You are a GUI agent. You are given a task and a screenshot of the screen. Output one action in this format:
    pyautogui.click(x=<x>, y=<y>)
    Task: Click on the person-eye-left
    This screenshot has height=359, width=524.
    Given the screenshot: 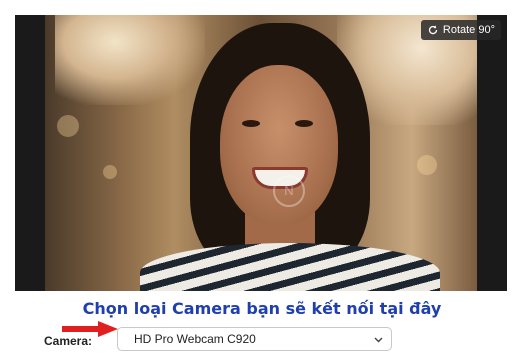 What is the action you would take?
    pyautogui.click(x=251, y=123)
    